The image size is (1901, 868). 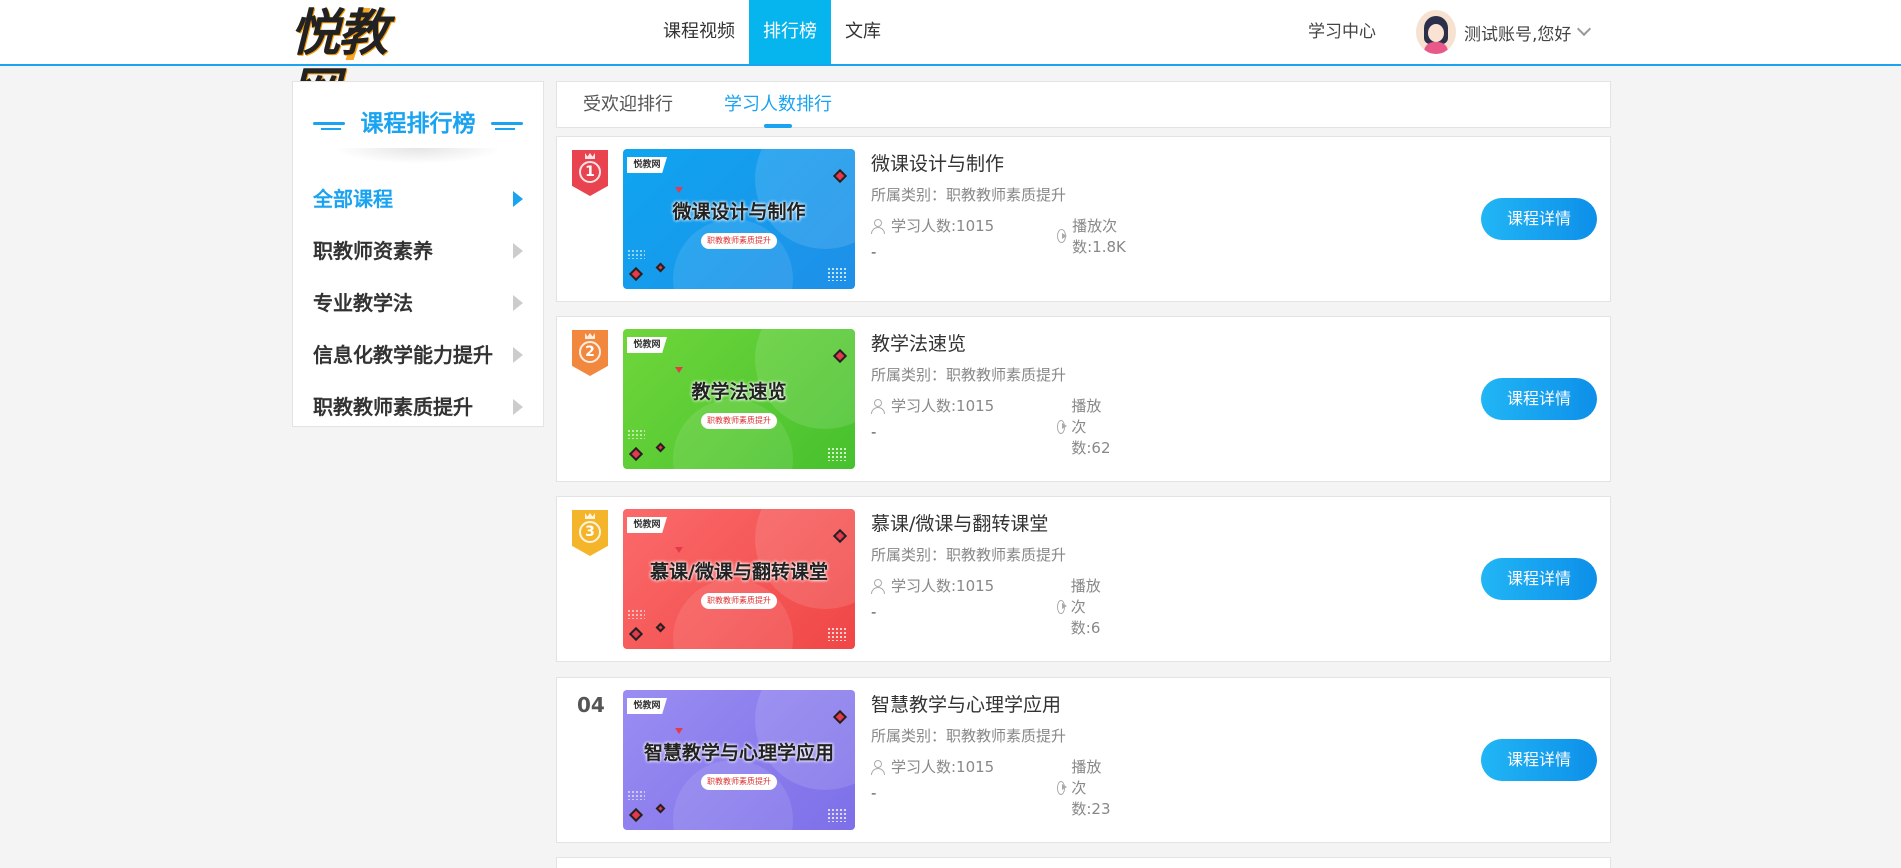 I want to click on nav-course-video: 课程视频, so click(x=699, y=32).